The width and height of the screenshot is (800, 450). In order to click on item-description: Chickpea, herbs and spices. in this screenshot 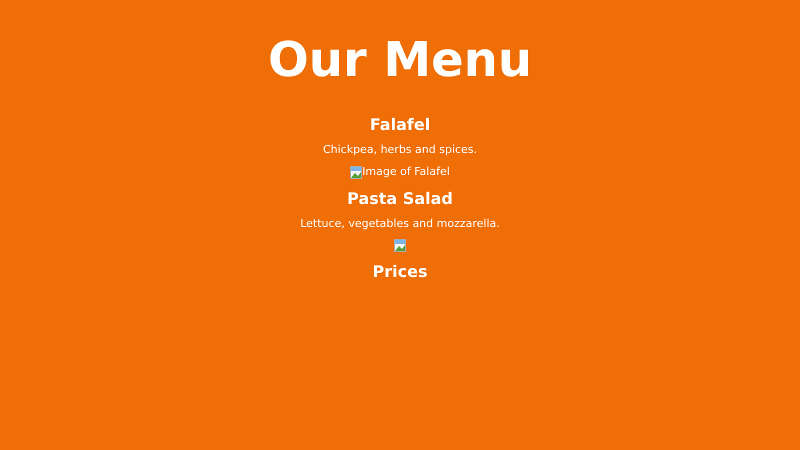, I will do `click(400, 150)`.